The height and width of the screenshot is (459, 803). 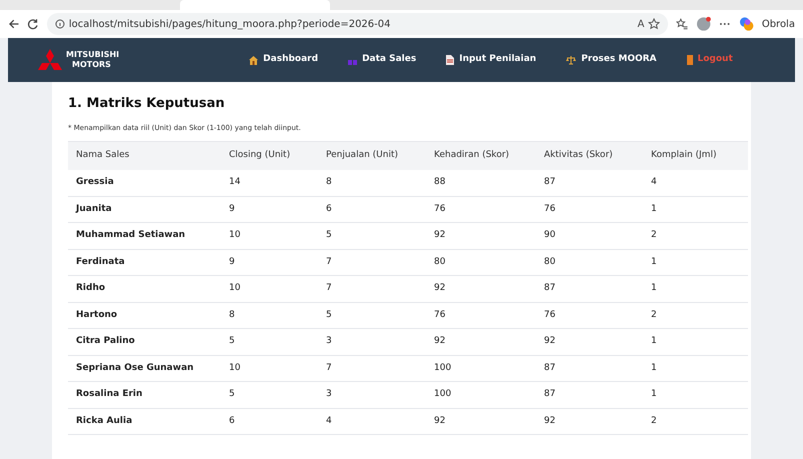 What do you see at coordinates (144, 235) in the screenshot?
I see `sales-name-cell: Muhammad Setiawan` at bounding box center [144, 235].